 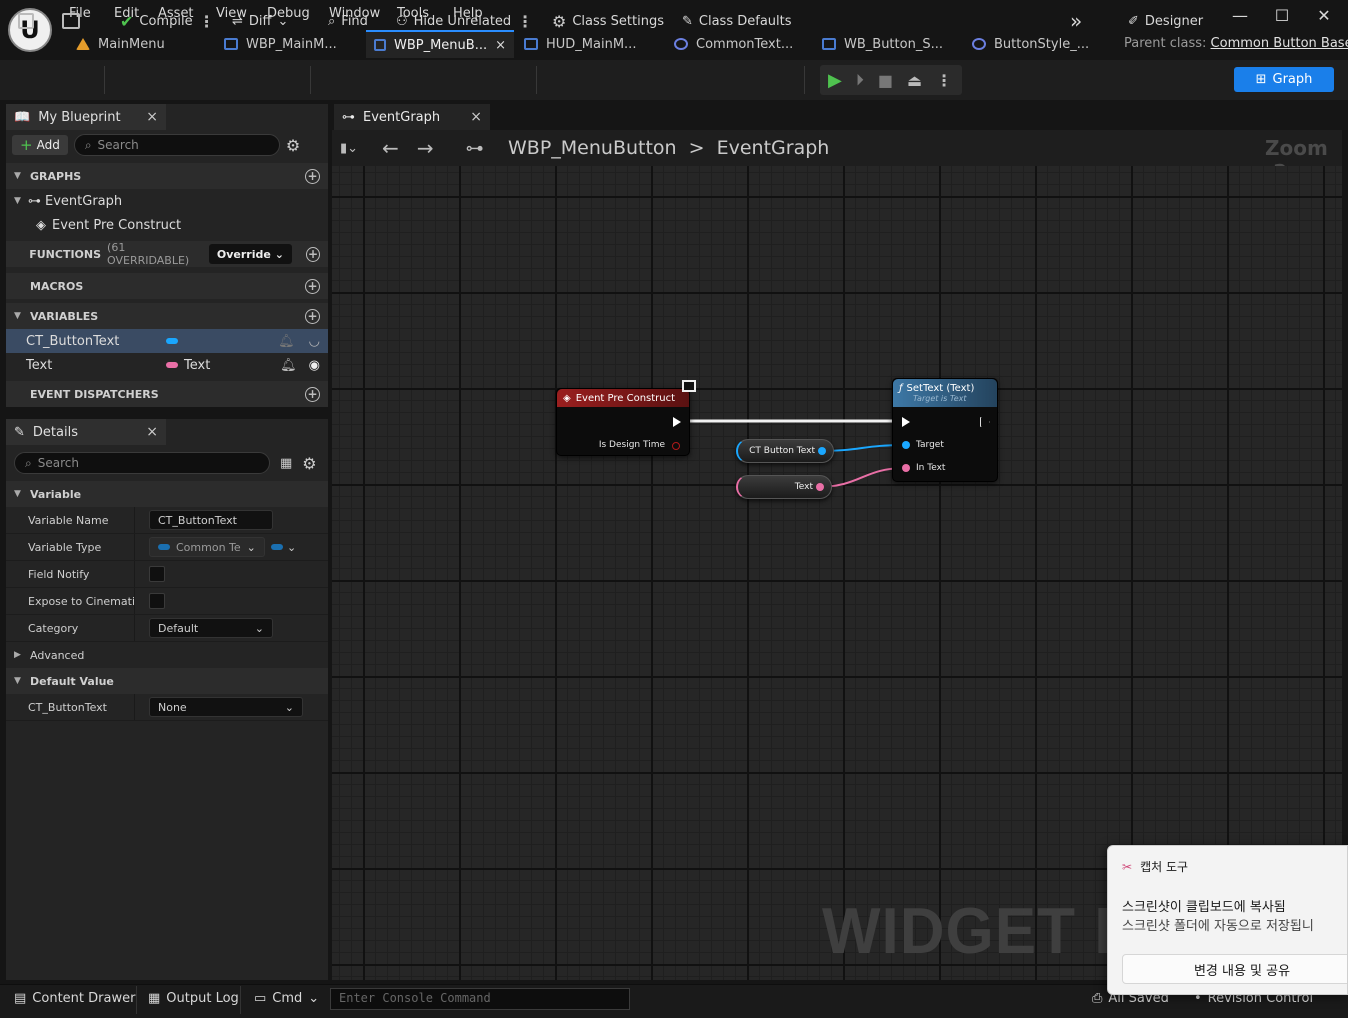 I want to click on graph-item-eventgraph: ▼ ⊶ EventGraph, so click(x=167, y=201).